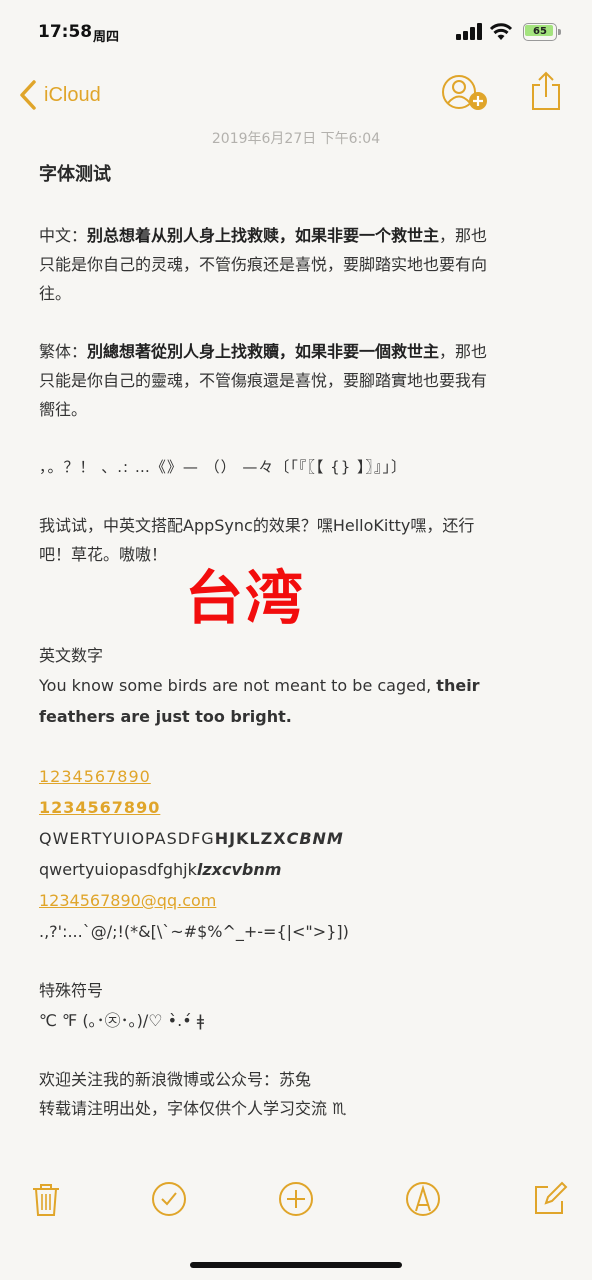 The width and height of the screenshot is (592, 1280). I want to click on simplified-rest: ，那也, so click(463, 235).